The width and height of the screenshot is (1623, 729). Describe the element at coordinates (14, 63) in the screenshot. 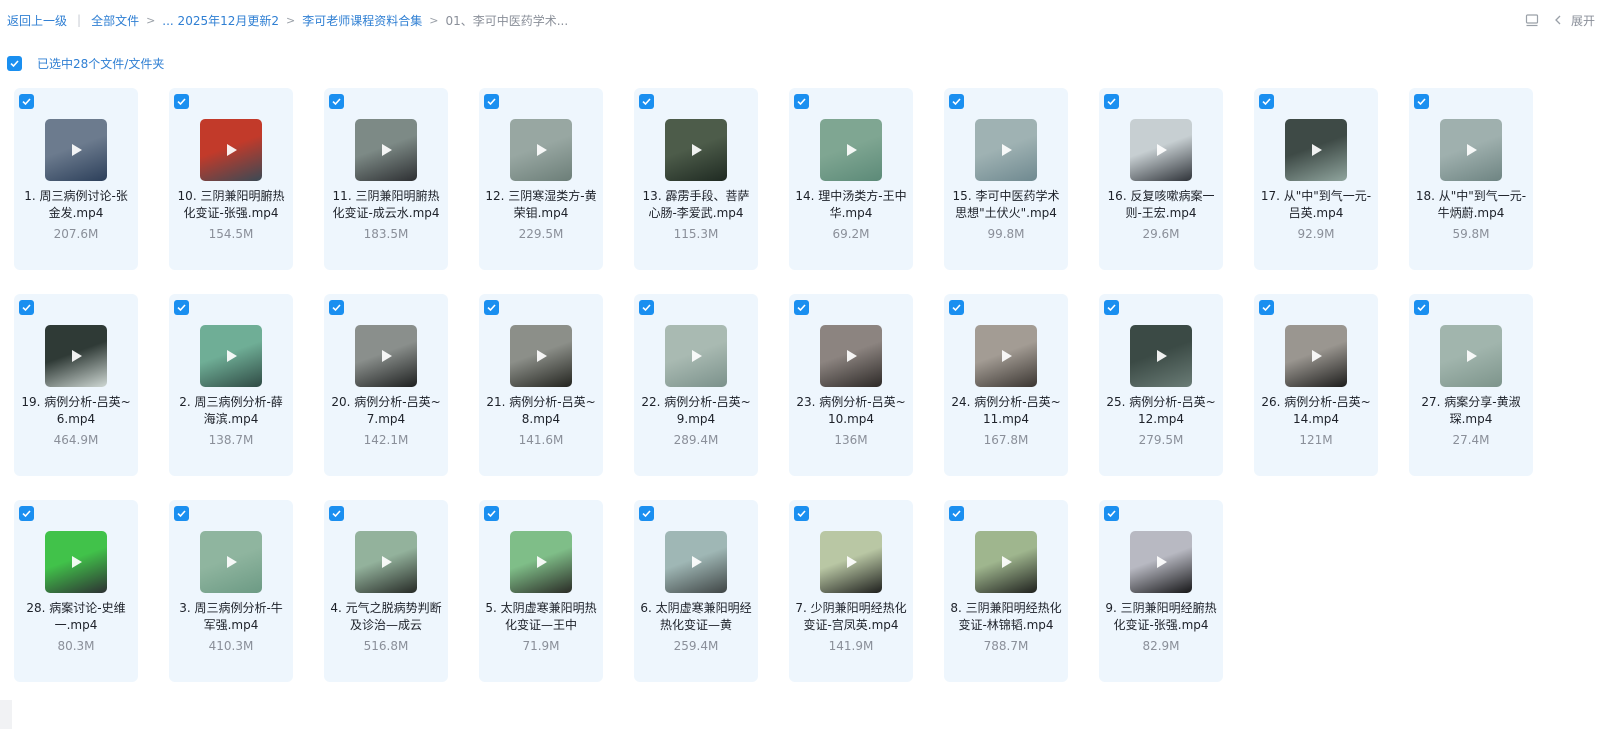

I see `select-all-checkbox` at that location.